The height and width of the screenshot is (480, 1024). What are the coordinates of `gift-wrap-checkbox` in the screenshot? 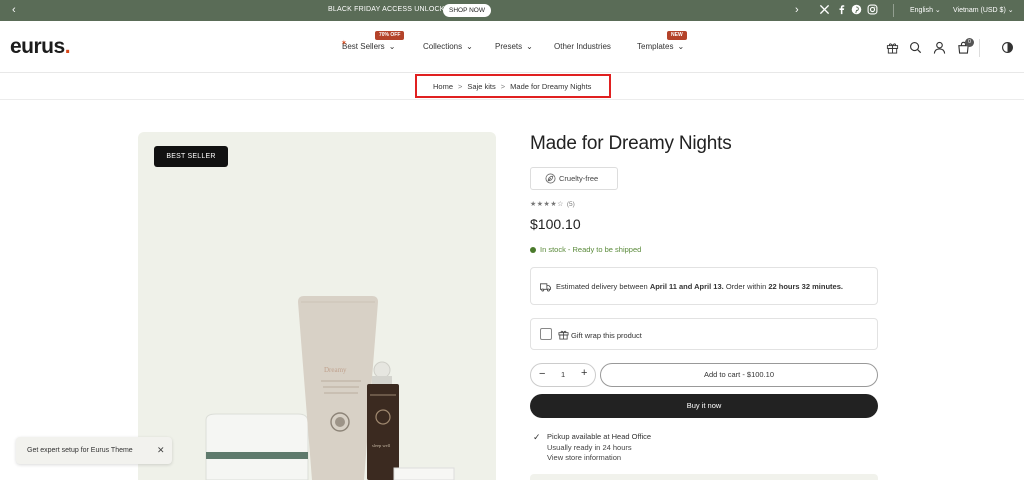 It's located at (546, 334).